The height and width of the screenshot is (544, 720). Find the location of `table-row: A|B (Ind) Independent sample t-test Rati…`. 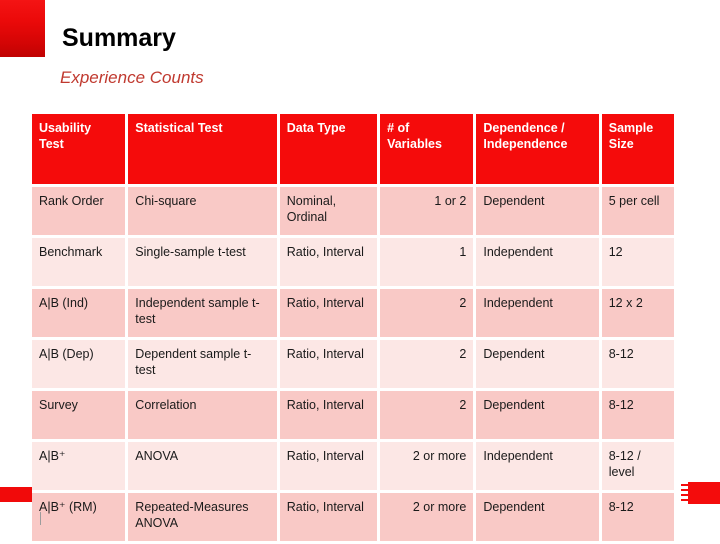

table-row: A|B (Ind) Independent sample t-test Rati… is located at coordinates (353, 313).